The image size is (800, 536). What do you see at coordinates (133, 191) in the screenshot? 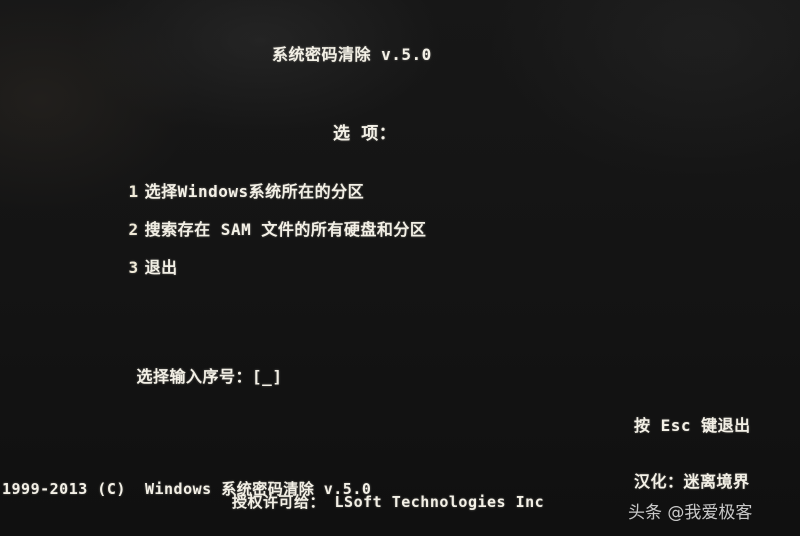
I see `menu-option-number: 1` at bounding box center [133, 191].